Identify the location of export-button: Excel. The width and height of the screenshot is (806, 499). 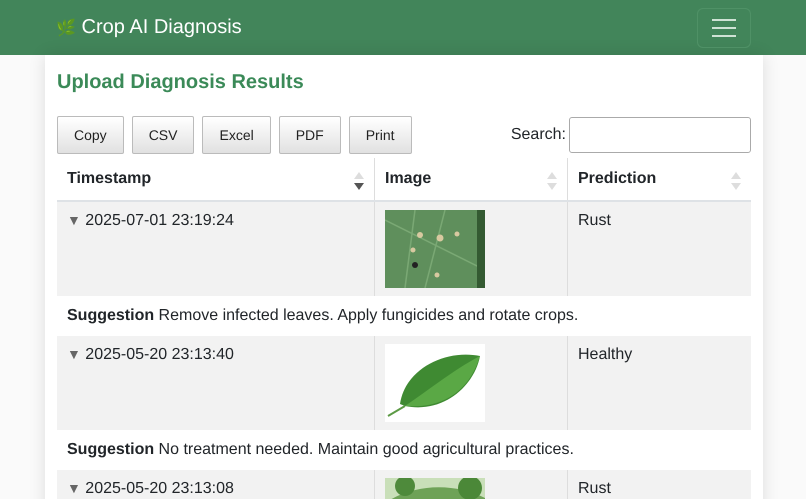
(236, 135).